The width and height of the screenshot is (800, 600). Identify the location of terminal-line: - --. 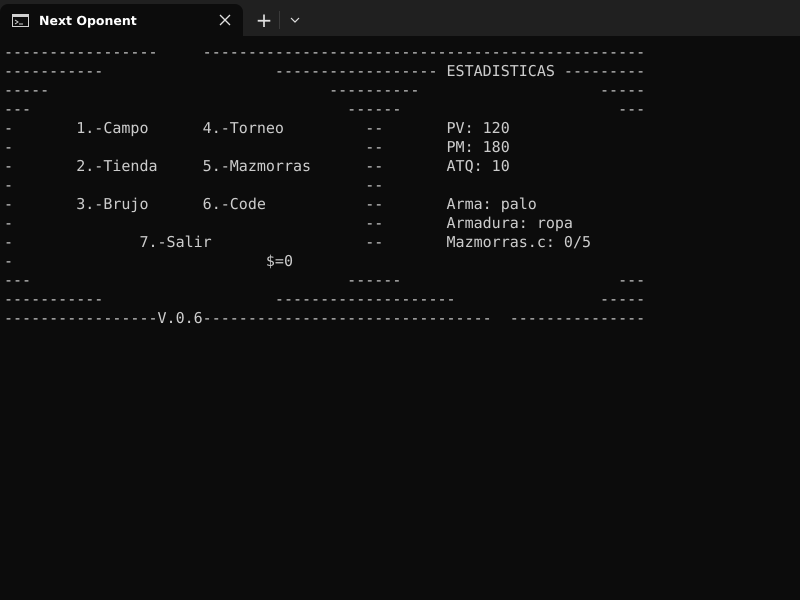
(194, 185).